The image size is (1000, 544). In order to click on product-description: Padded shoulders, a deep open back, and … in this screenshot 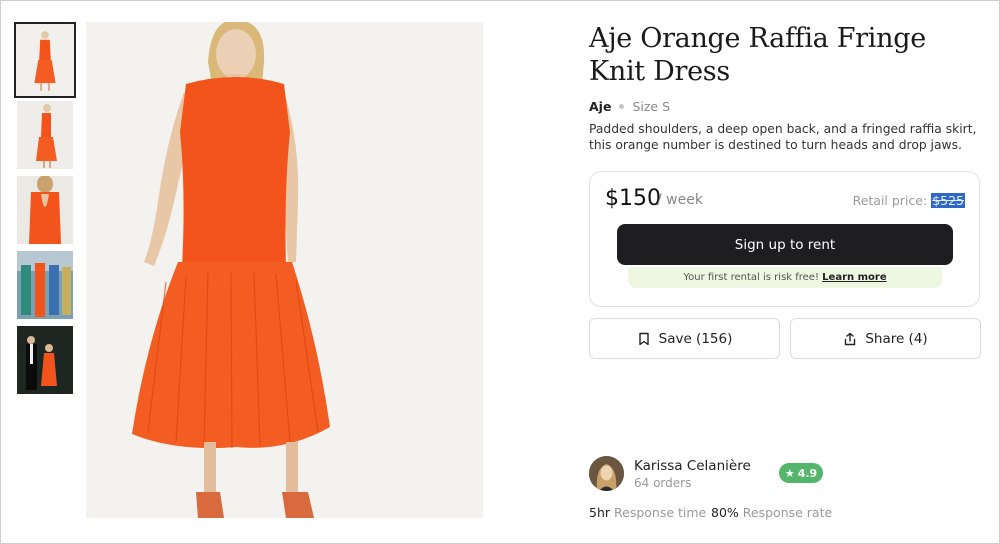, I will do `click(783, 137)`.